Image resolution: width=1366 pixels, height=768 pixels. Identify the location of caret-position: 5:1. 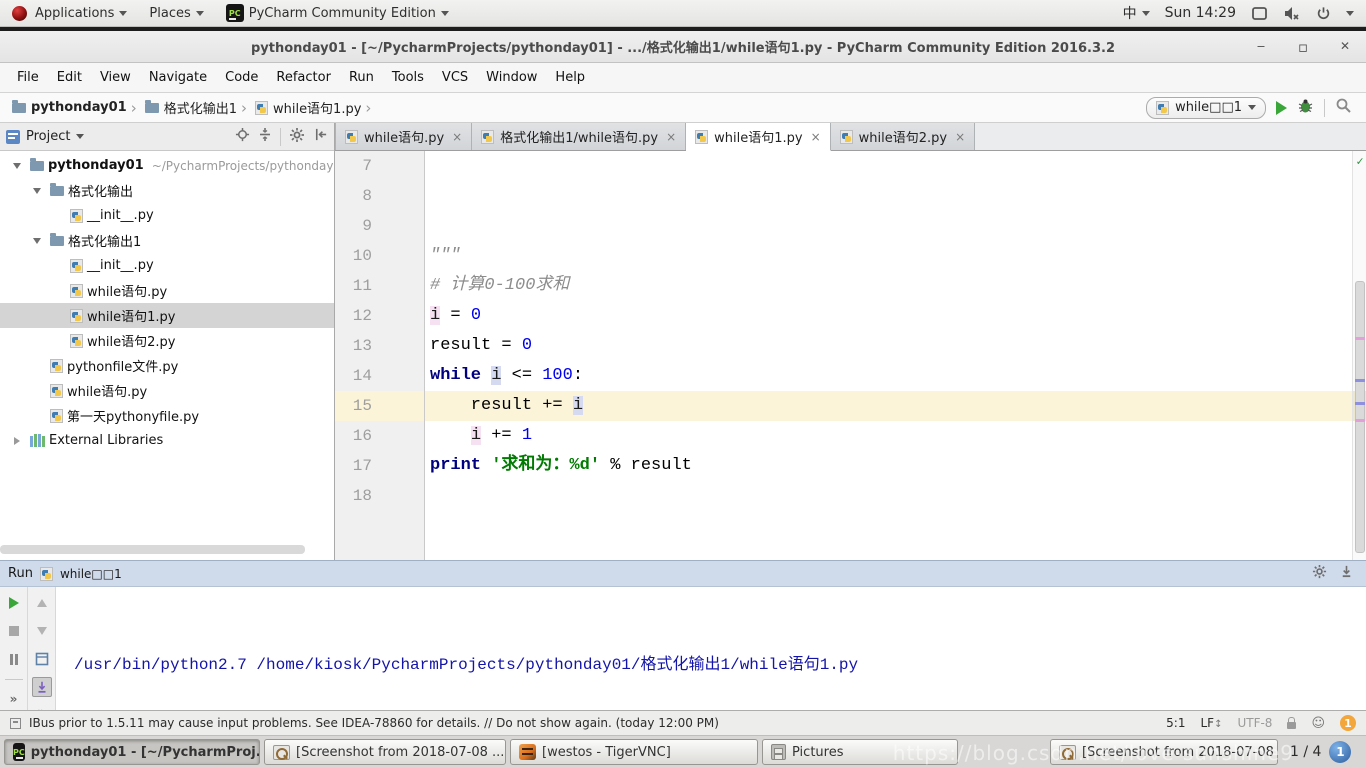
(1175, 723).